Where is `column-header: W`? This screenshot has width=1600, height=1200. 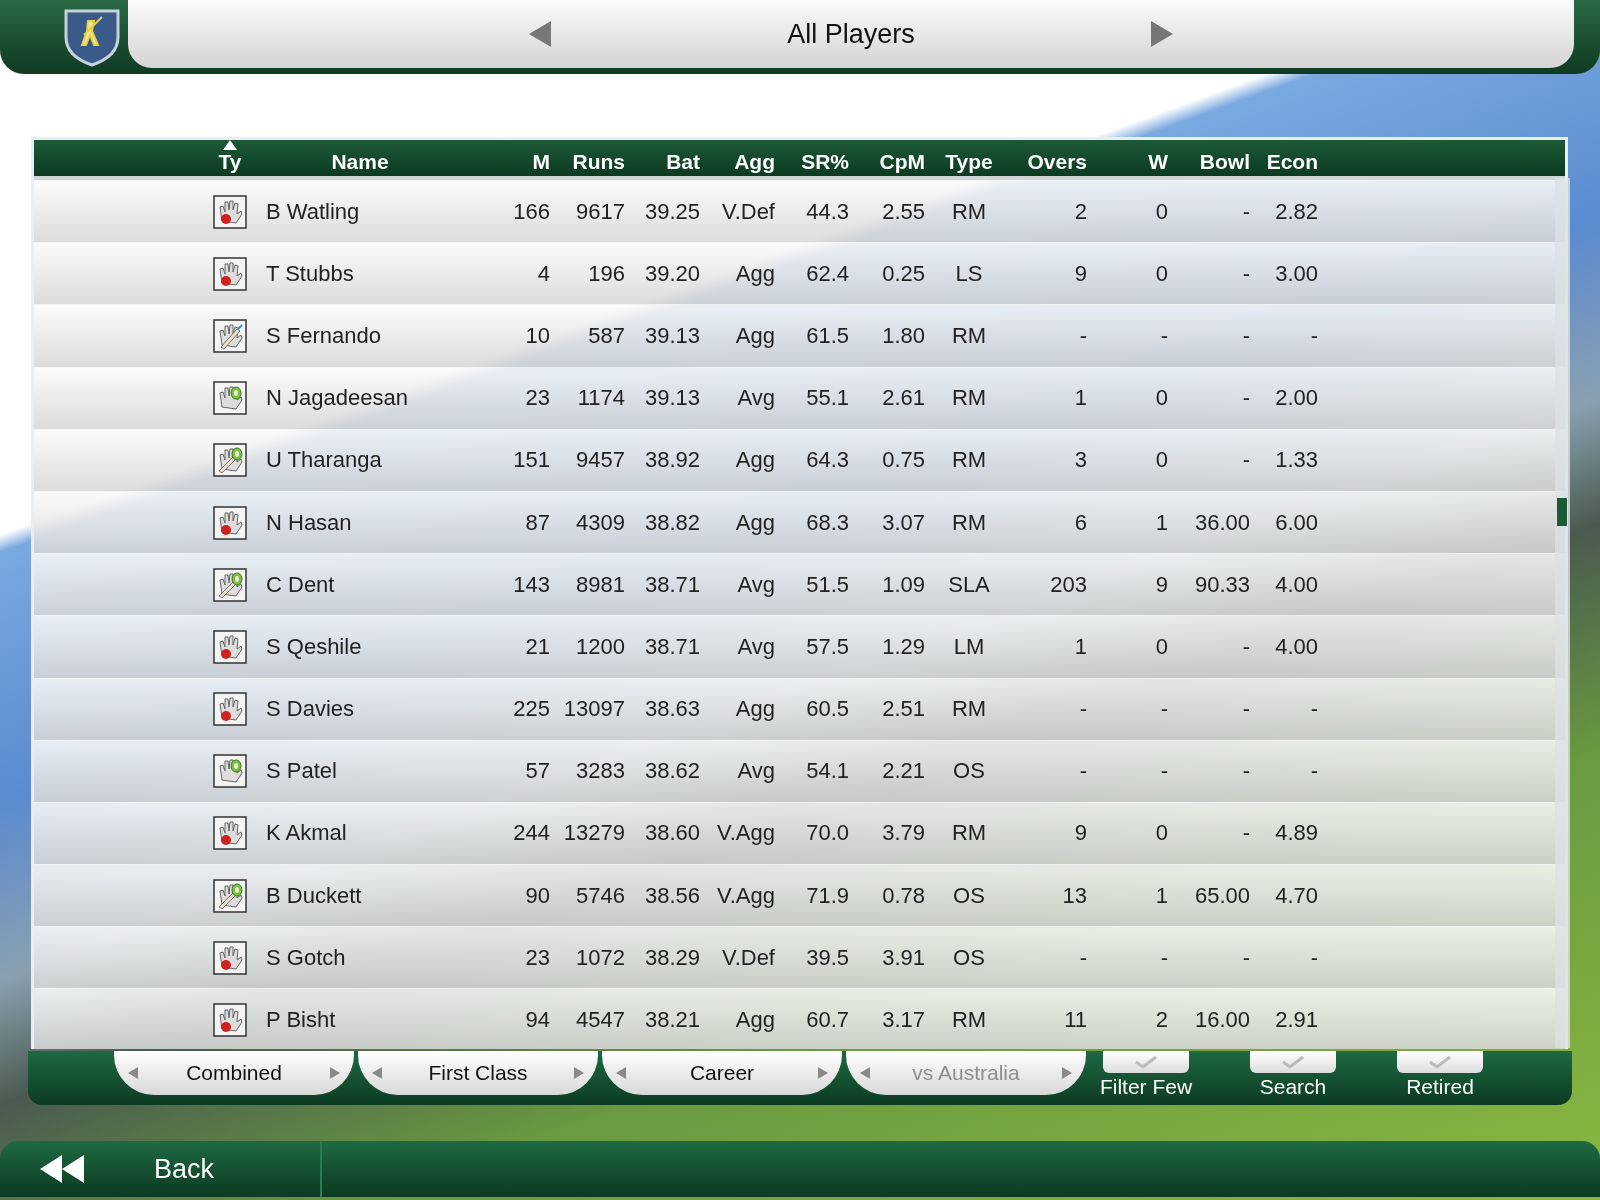 column-header: W is located at coordinates (1127, 158).